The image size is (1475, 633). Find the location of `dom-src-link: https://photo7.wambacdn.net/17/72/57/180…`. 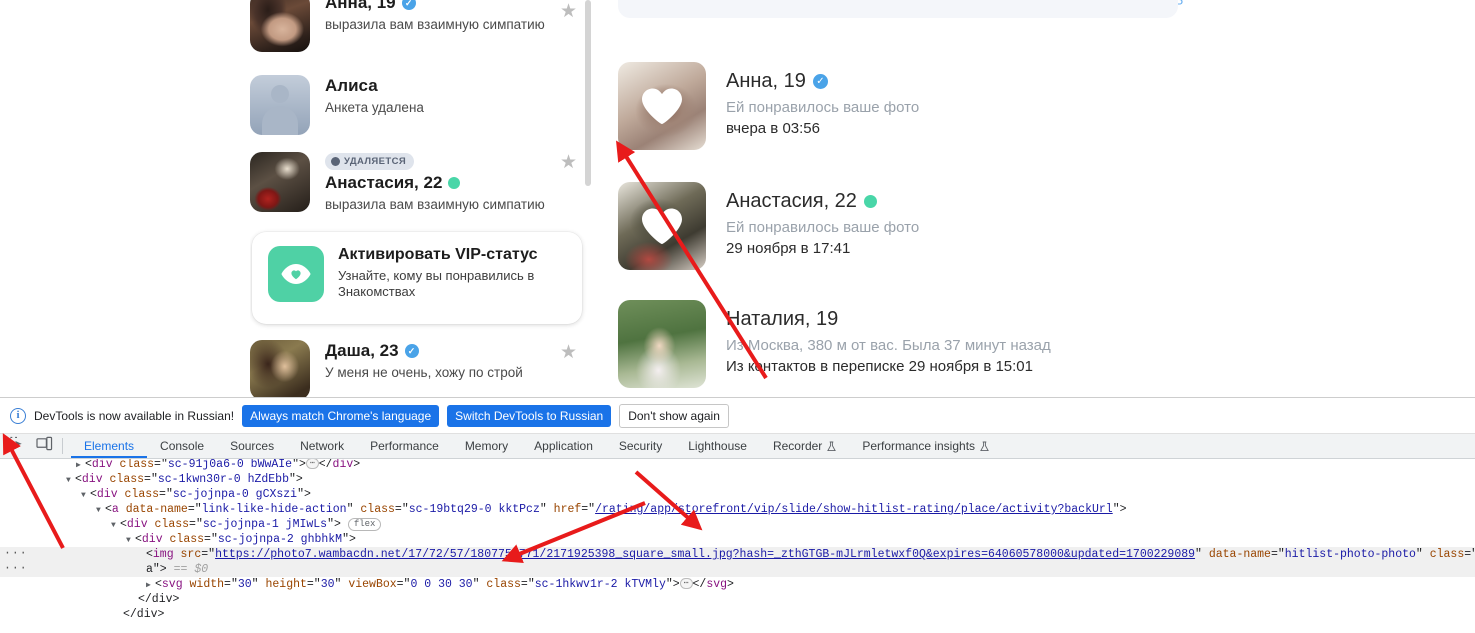

dom-src-link: https://photo7.wambacdn.net/17/72/57/180… is located at coordinates (705, 554).